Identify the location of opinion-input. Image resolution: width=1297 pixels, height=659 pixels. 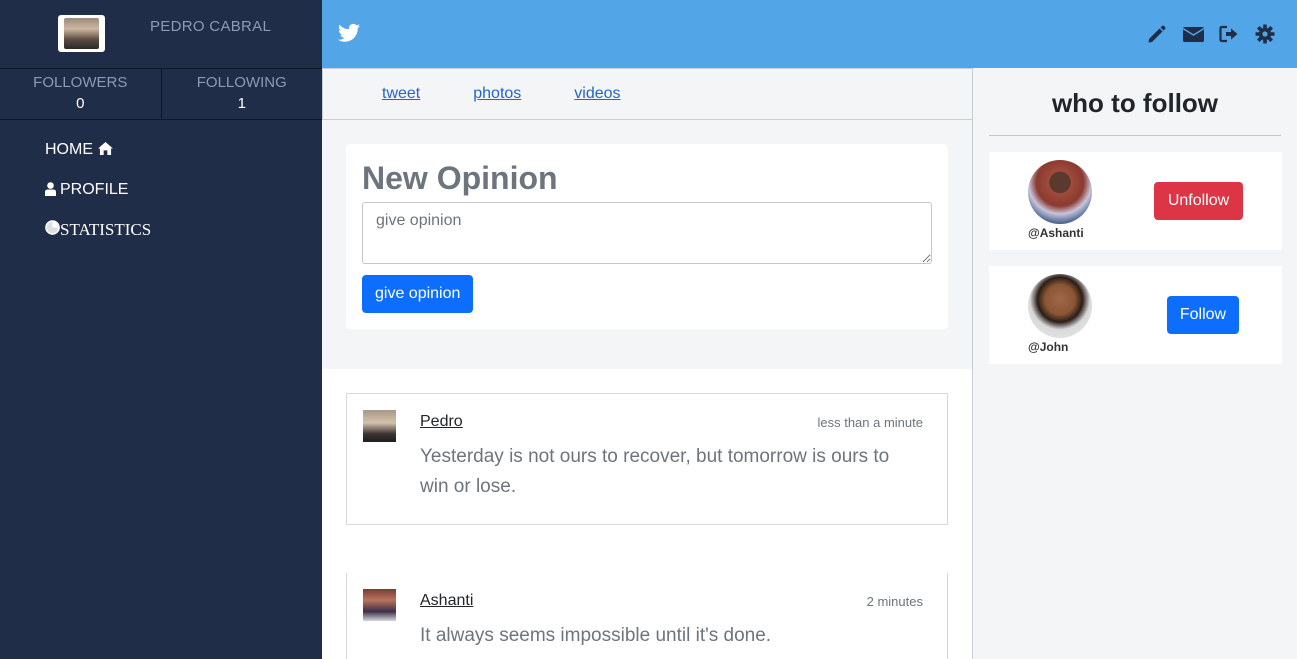
(647, 233).